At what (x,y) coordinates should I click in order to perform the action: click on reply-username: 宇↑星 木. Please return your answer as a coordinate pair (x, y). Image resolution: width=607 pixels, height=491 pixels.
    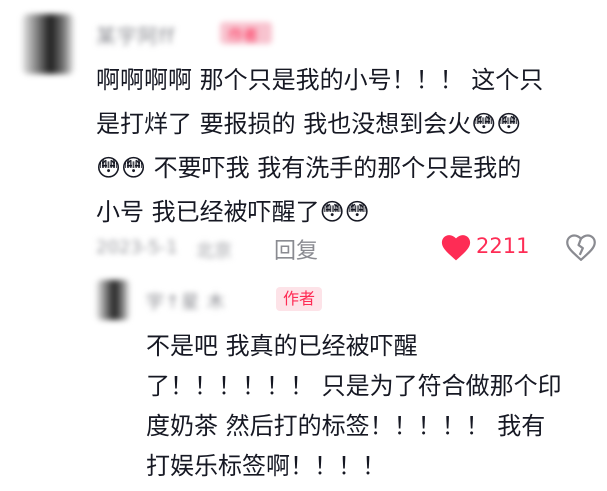
    Looking at the image, I should click on (186, 301).